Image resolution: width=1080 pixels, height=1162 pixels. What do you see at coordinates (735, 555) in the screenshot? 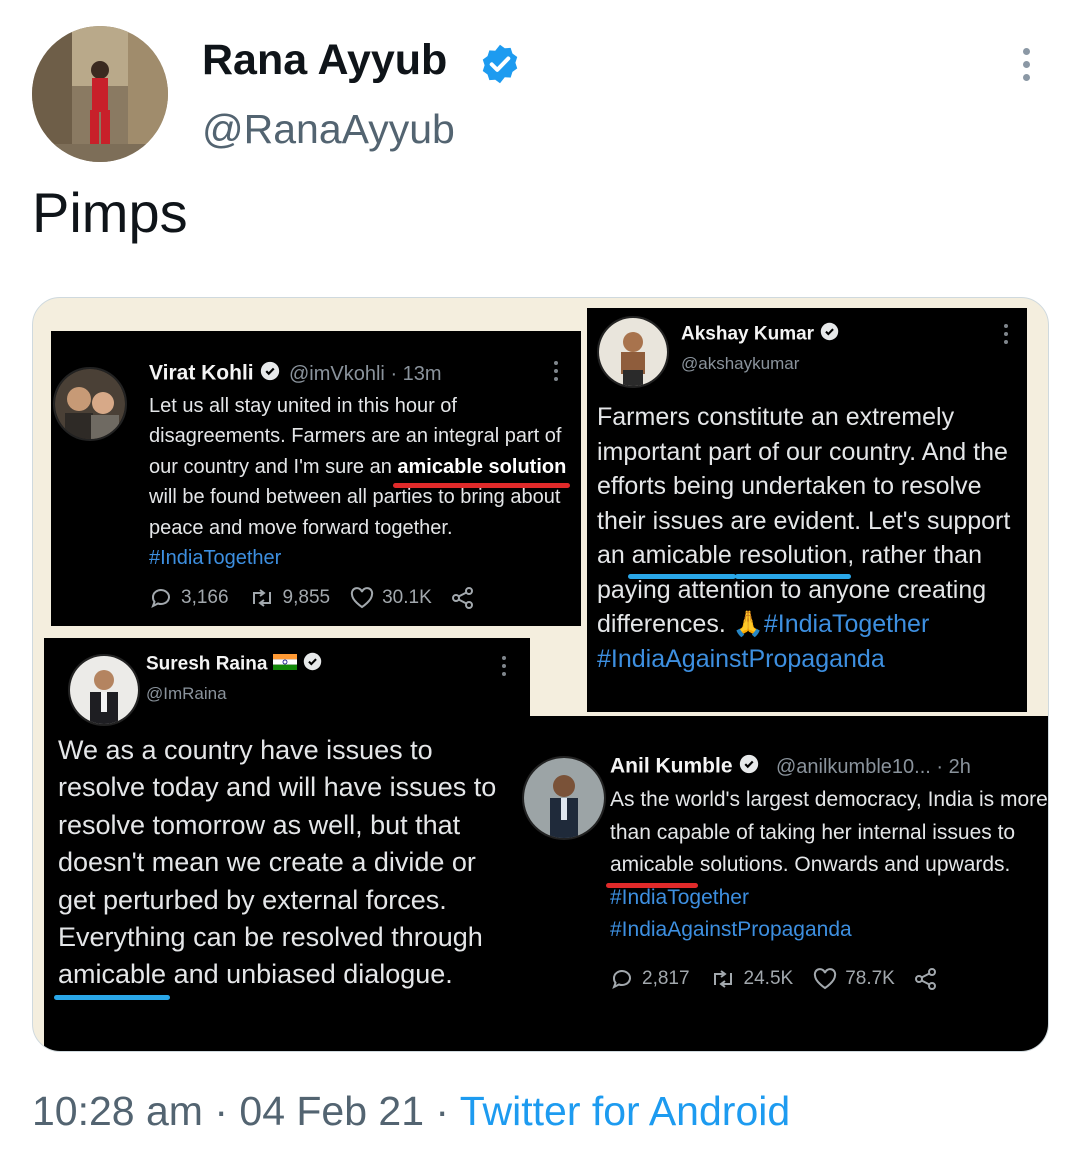
I see `akshay-space` at bounding box center [735, 555].